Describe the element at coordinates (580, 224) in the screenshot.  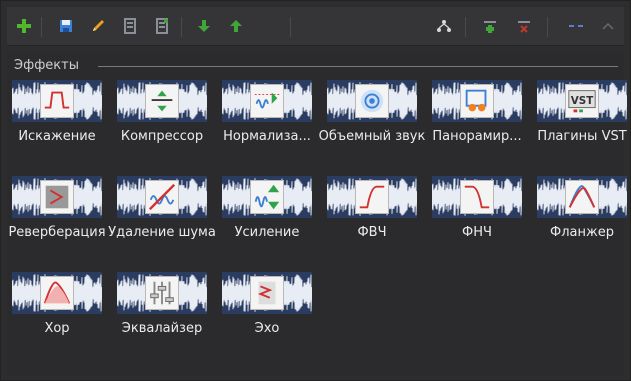
I see `effect-tile: Фланжер` at that location.